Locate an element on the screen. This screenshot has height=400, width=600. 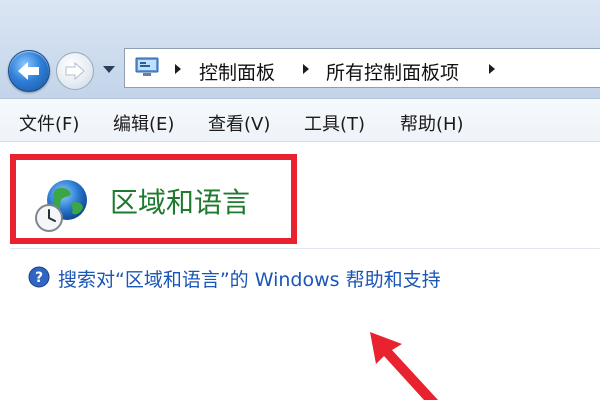
menu-file: 文件(F) is located at coordinates (49, 123).